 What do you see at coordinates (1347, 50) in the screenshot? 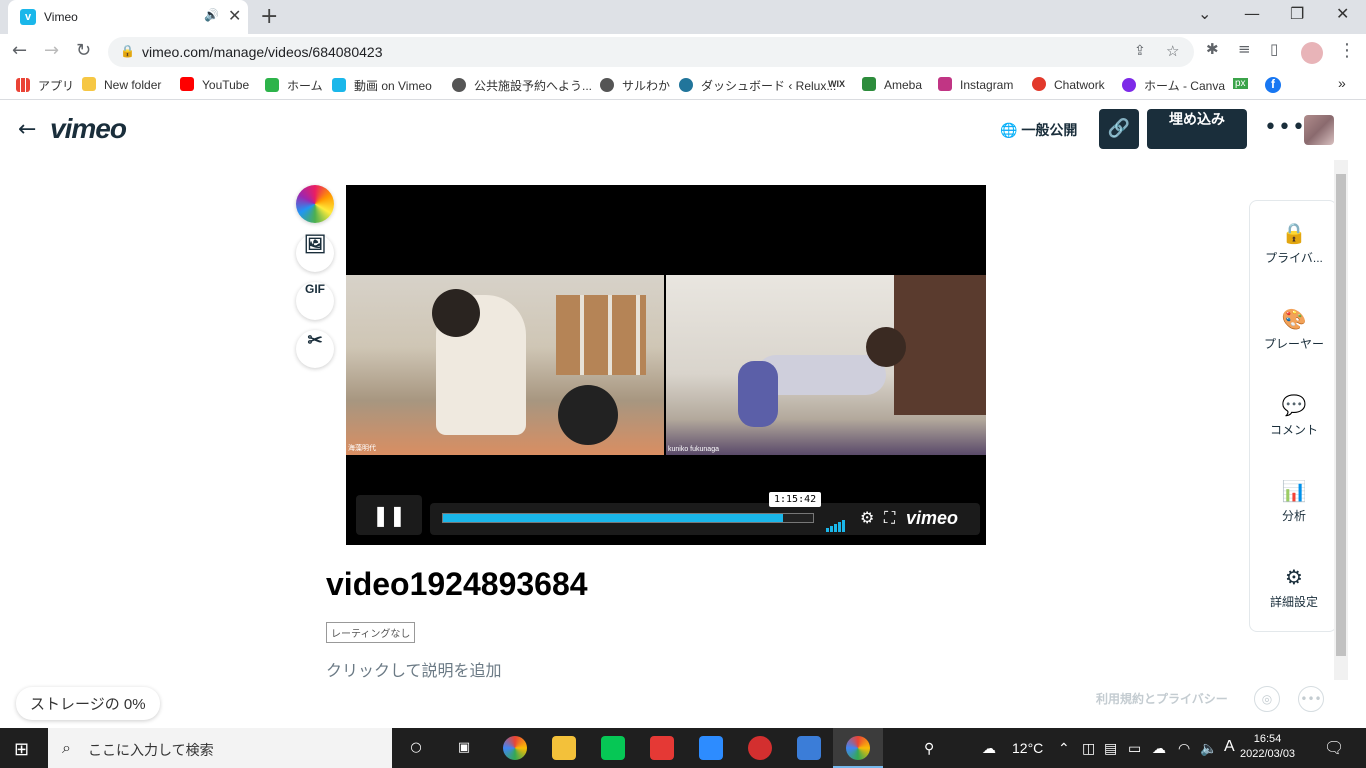
I see `chrome-menu-icon: ⋮` at bounding box center [1347, 50].